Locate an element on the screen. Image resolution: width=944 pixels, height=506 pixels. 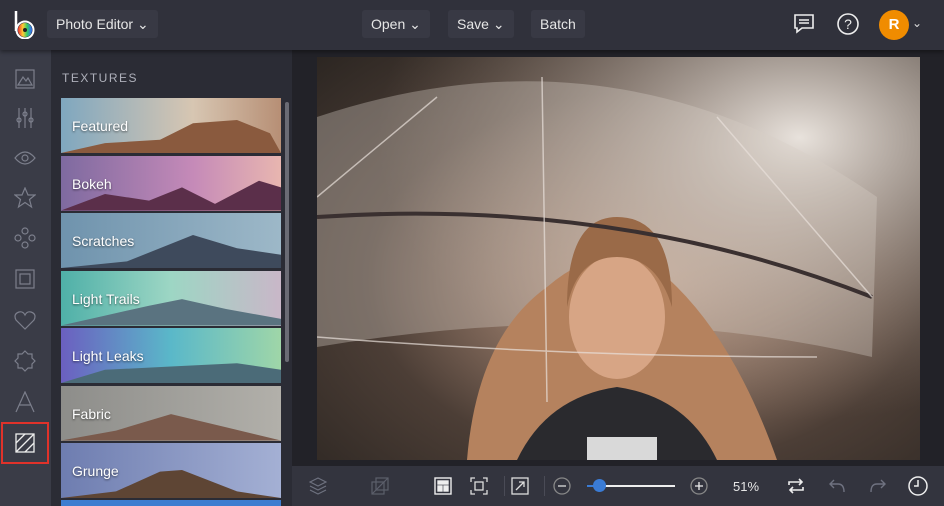
zoom-out-button is located at coordinates (562, 486).